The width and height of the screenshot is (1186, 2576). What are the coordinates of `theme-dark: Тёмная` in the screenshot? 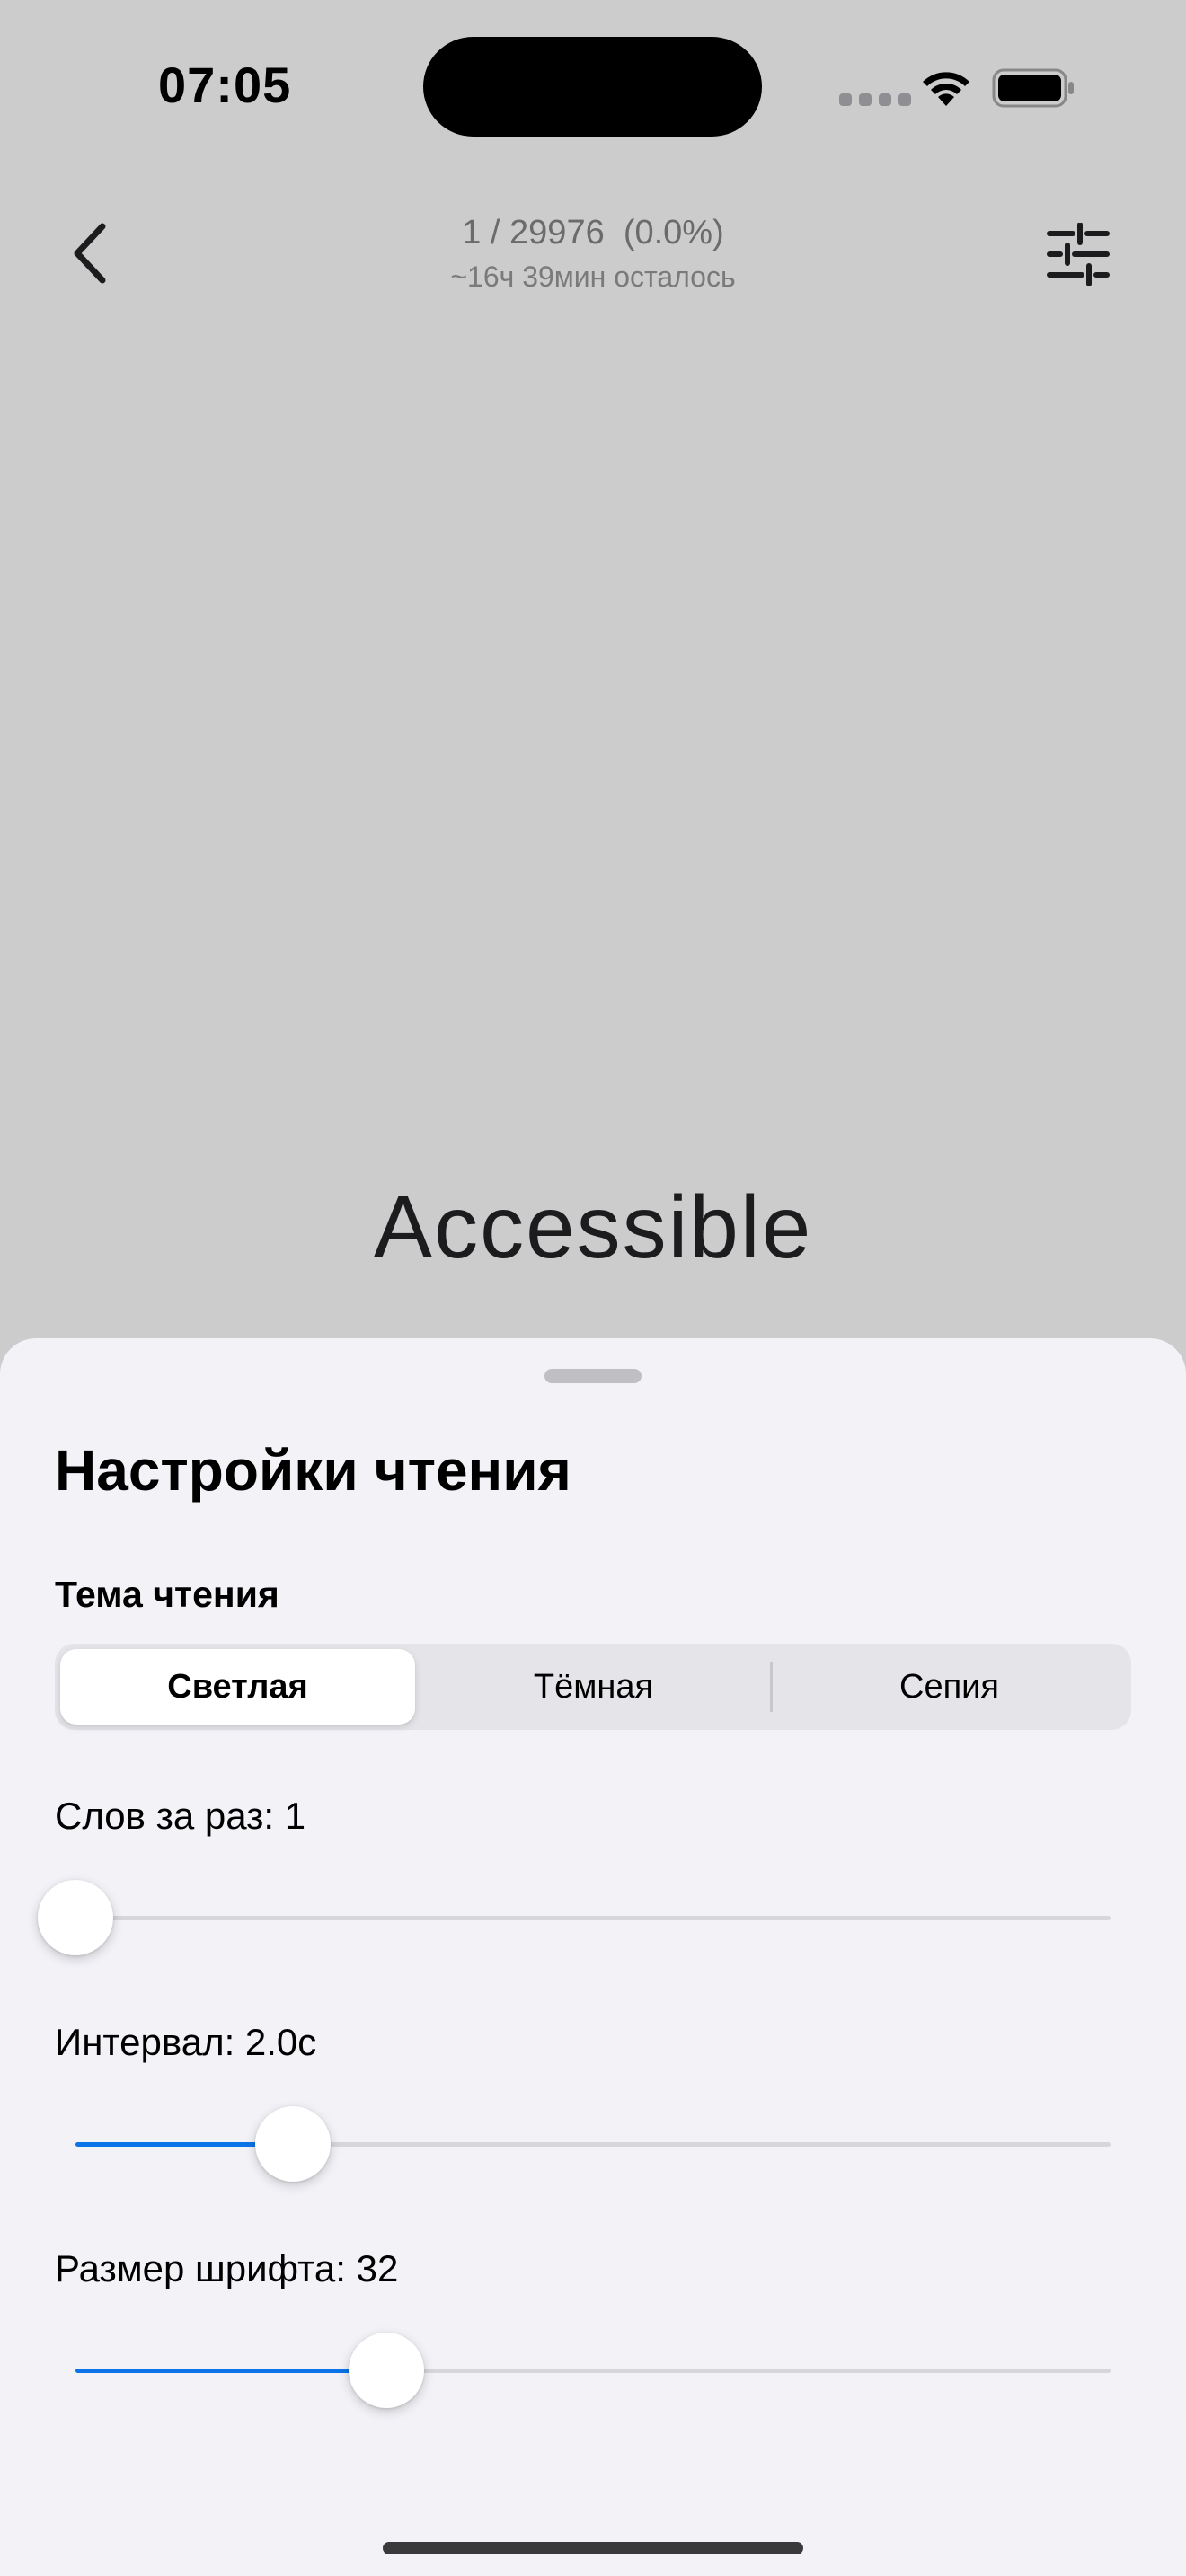 It's located at (593, 1687).